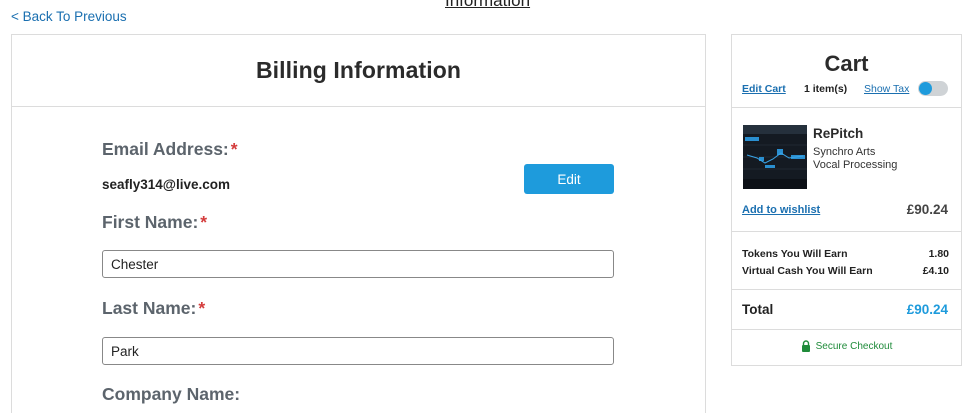 This screenshot has width=976, height=413. Describe the element at coordinates (935, 271) in the screenshot. I see `virtual-cash-earn-value: £4.10` at that location.